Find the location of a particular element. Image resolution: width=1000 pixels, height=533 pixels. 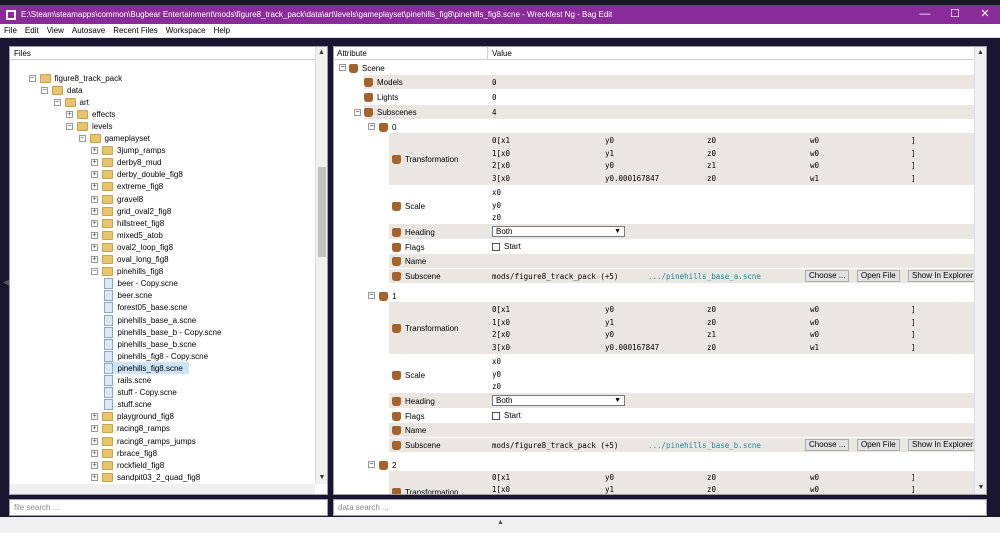

tree-file-item: pinehills_base_a.scne is located at coordinates (149, 320).